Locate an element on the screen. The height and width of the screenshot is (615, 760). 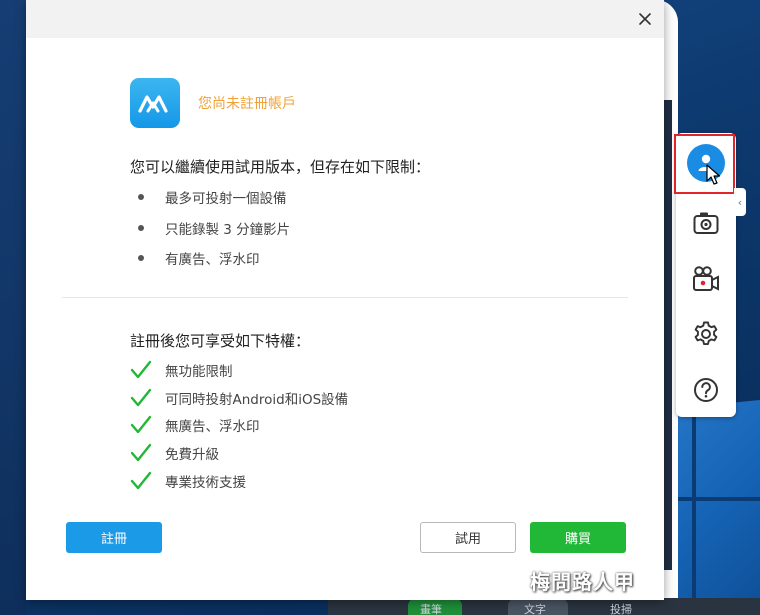
benefit-label: 專業技術支援 is located at coordinates (205, 483).